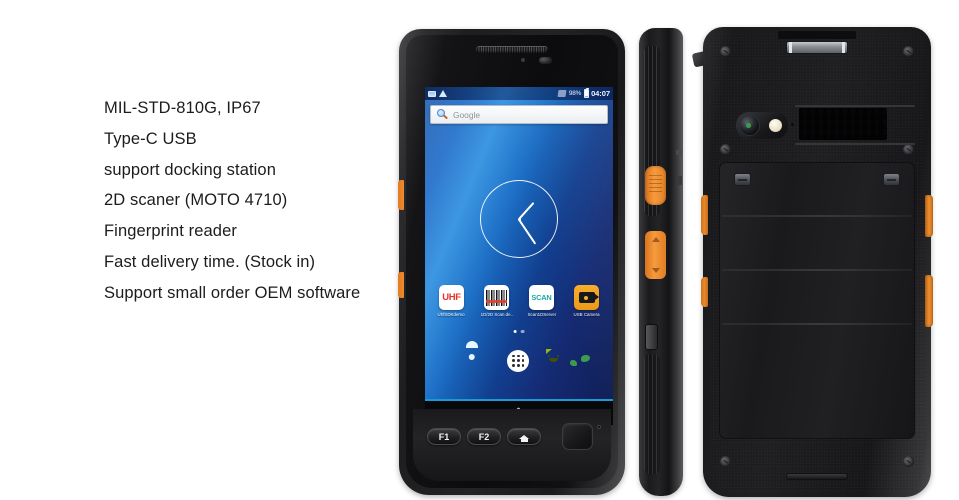  What do you see at coordinates (652, 414) in the screenshot?
I see `side-grip-texture` at bounding box center [652, 414].